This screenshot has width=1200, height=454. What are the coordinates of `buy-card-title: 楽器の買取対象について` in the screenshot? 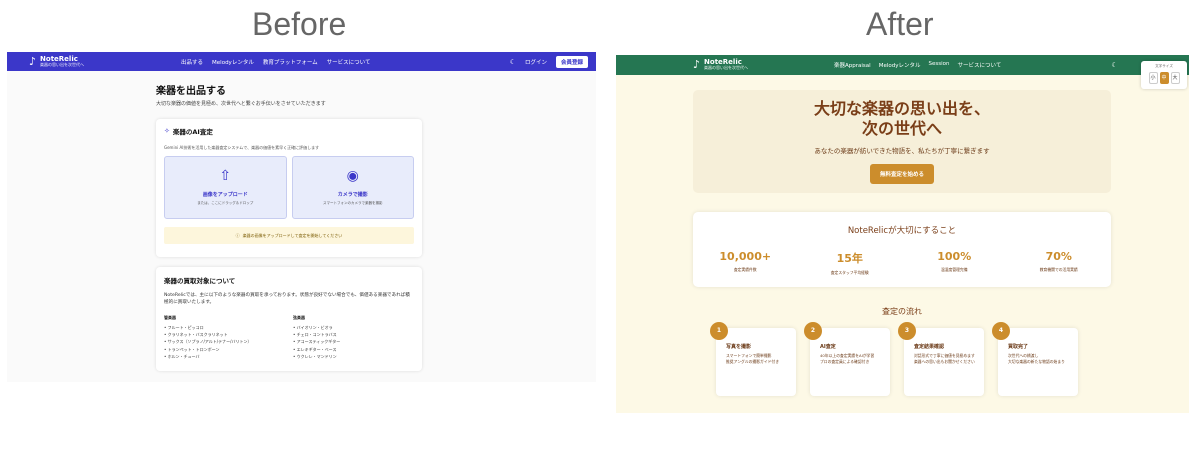 It's located at (200, 281).